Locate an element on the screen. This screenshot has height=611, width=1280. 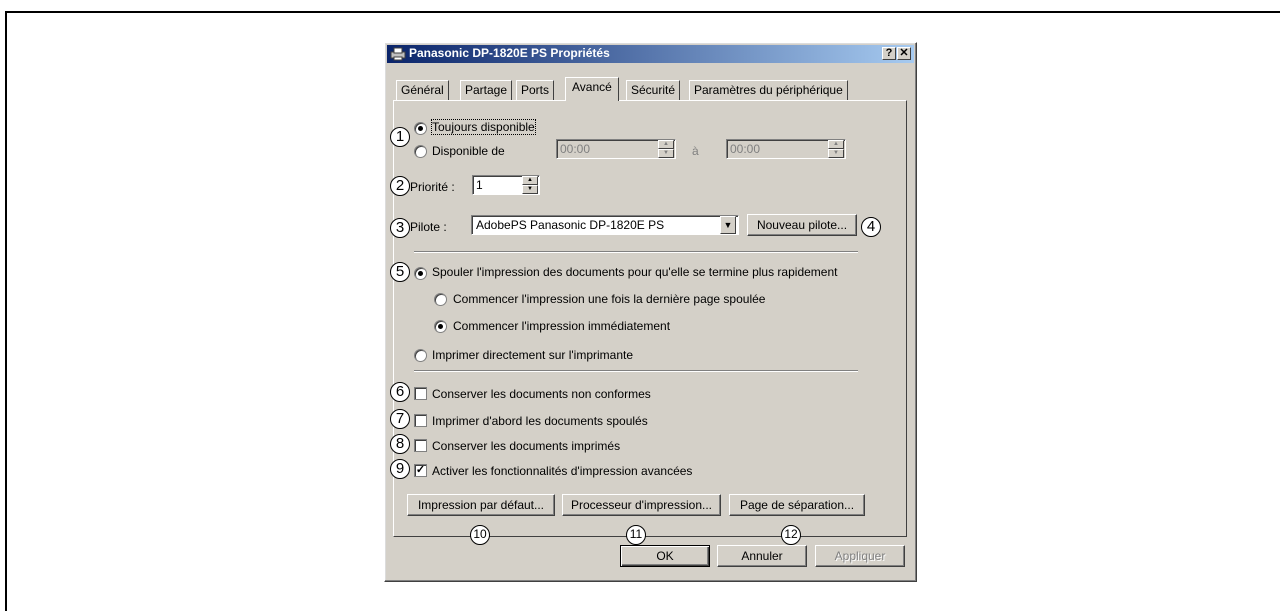
priority-spinner: ▲ ▼ is located at coordinates (530, 185).